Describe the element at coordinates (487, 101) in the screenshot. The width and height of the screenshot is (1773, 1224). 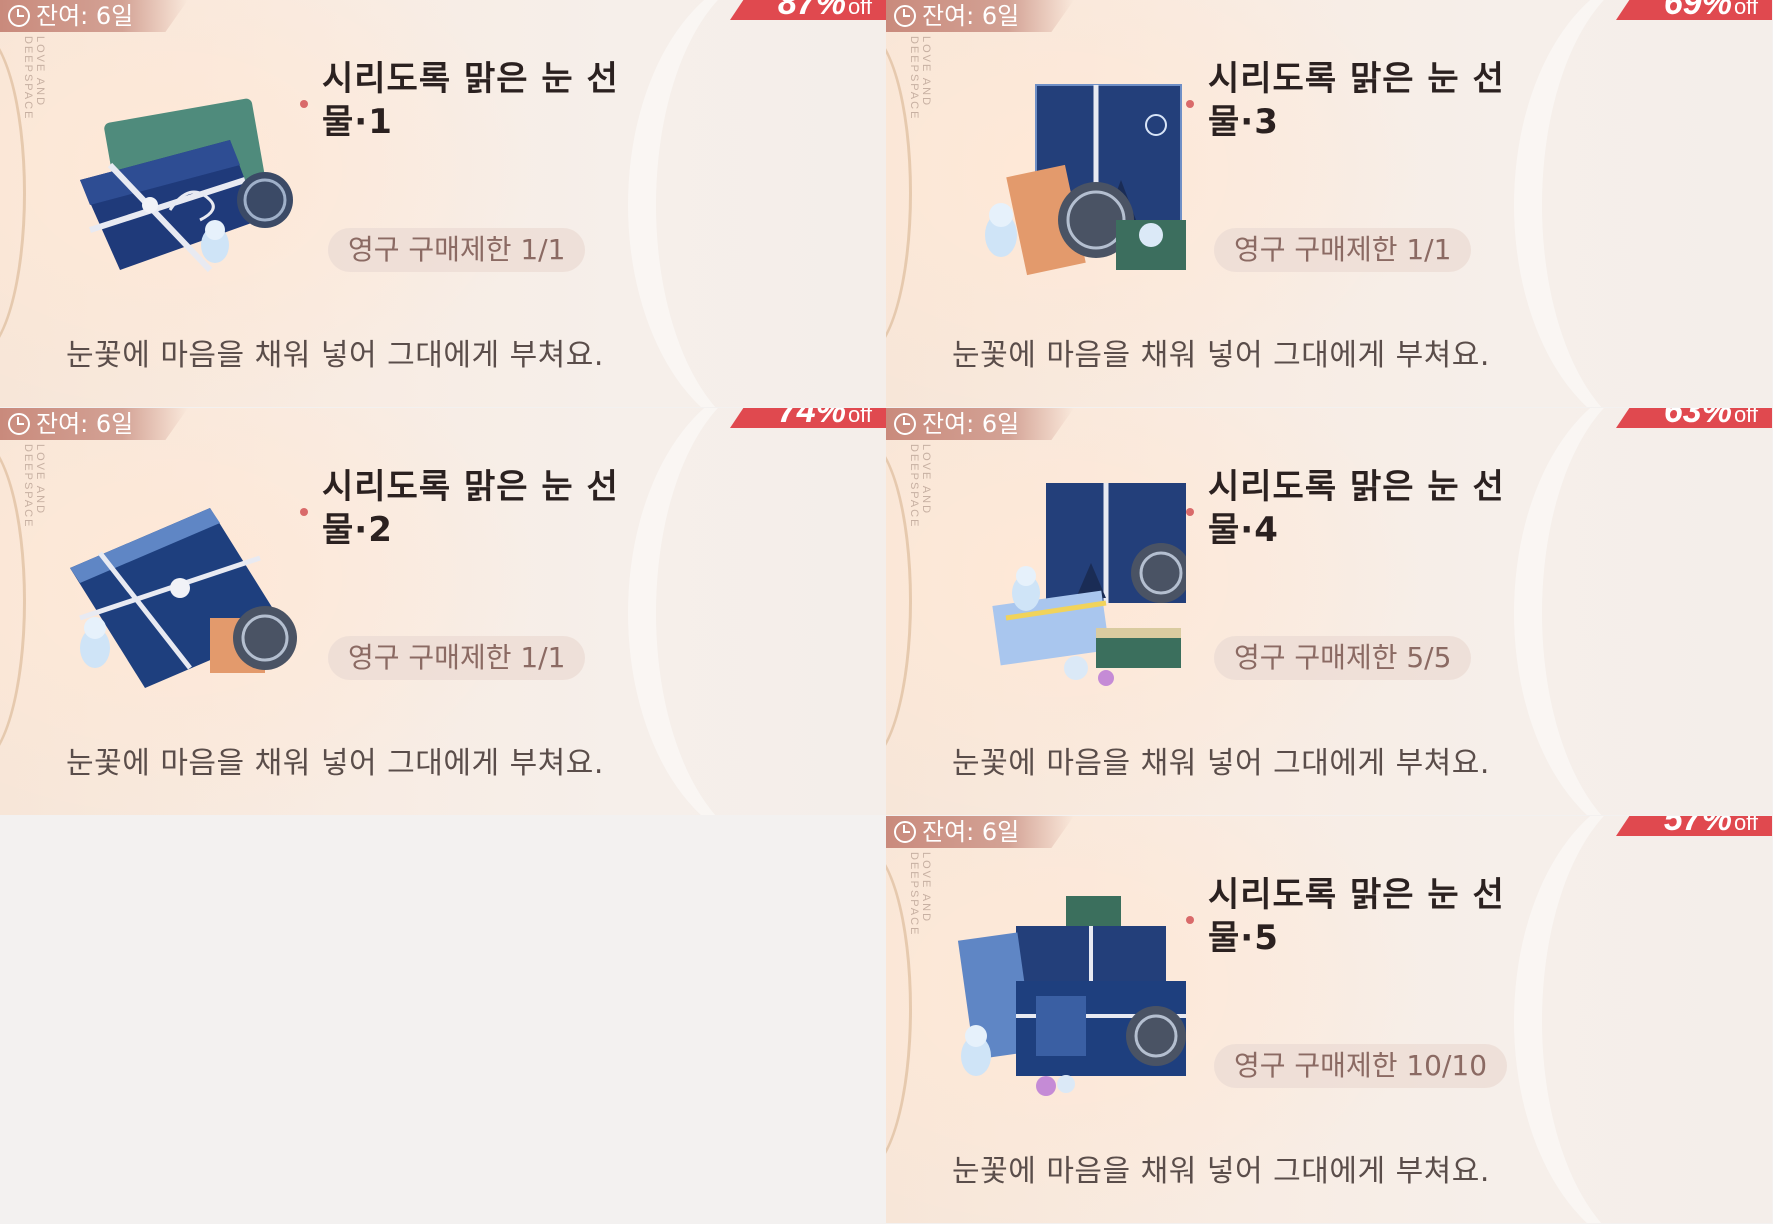
I see `item-title: 시리도록 맑은 눈 선 물·1` at that location.